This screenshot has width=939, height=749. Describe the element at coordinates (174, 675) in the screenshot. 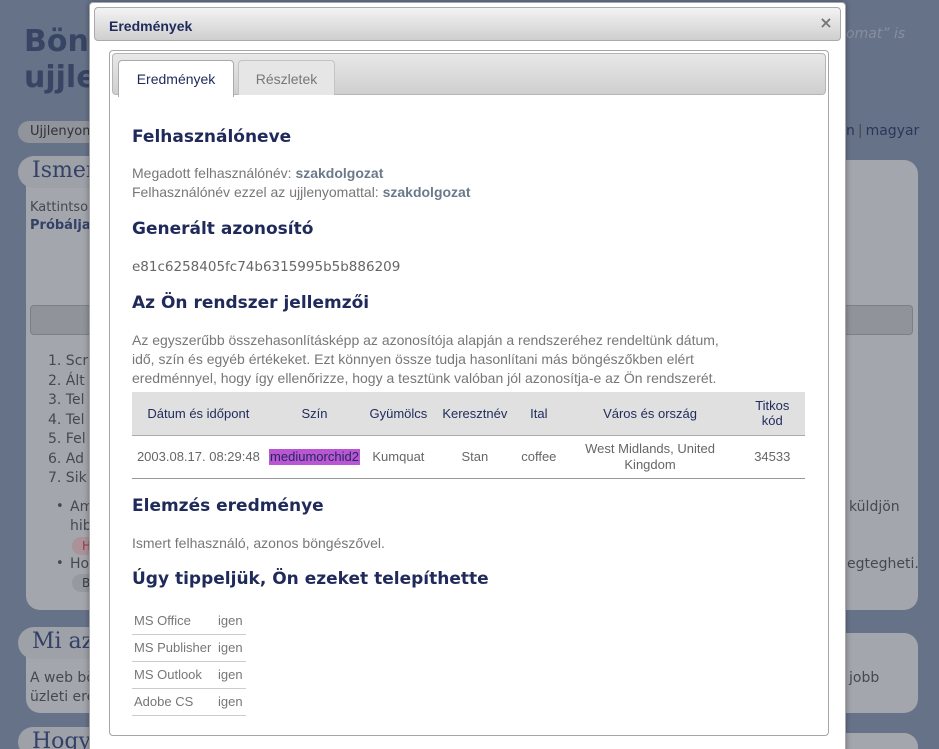

I see `software-name: MS Outlook` at that location.